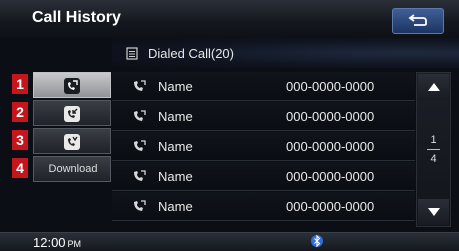  I want to click on page-divider, so click(433, 149).